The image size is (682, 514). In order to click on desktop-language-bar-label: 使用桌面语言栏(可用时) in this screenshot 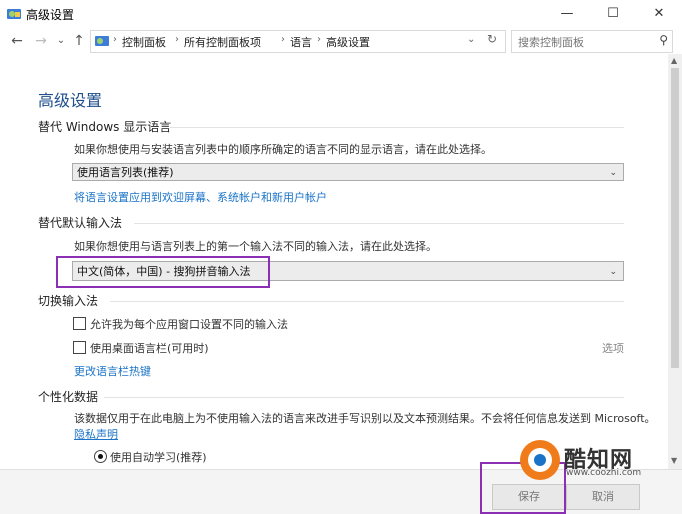, I will do `click(149, 348)`.